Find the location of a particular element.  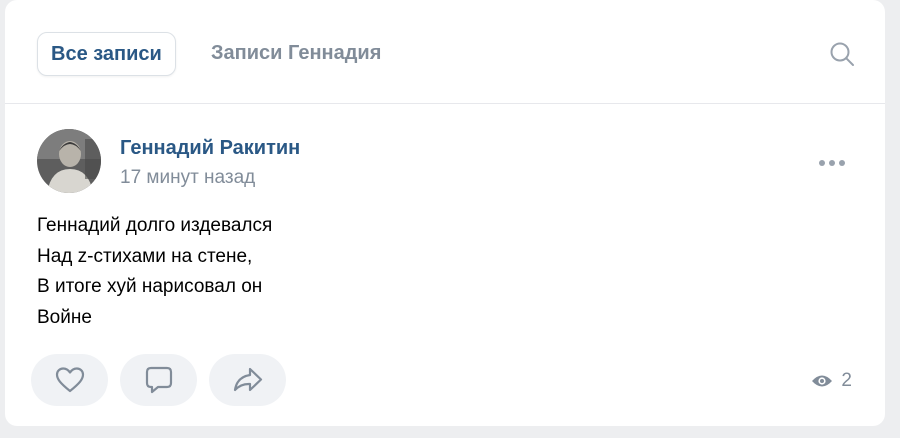

share-button is located at coordinates (247, 380).